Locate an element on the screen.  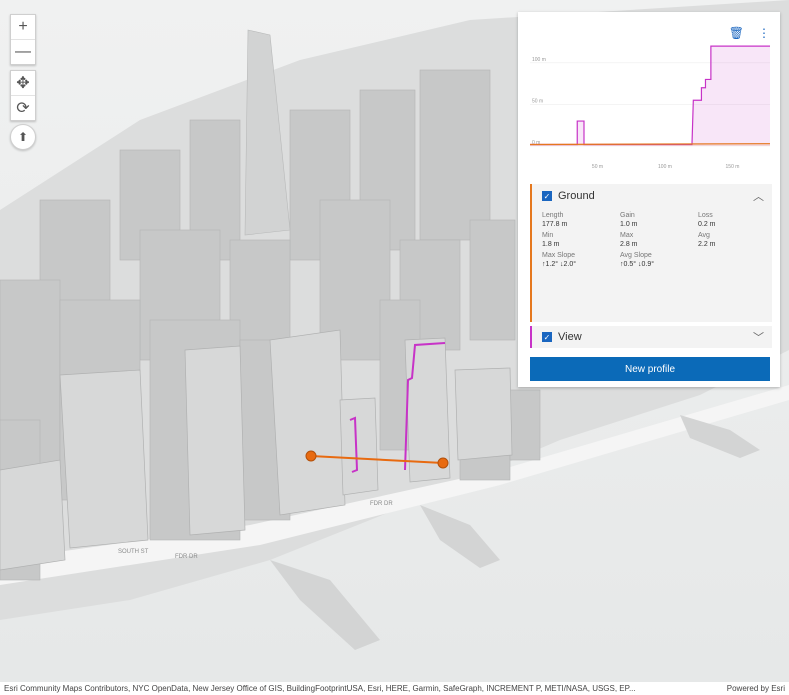
stat-value: ↑0.5° ↓0.9° is located at coordinates (637, 264).